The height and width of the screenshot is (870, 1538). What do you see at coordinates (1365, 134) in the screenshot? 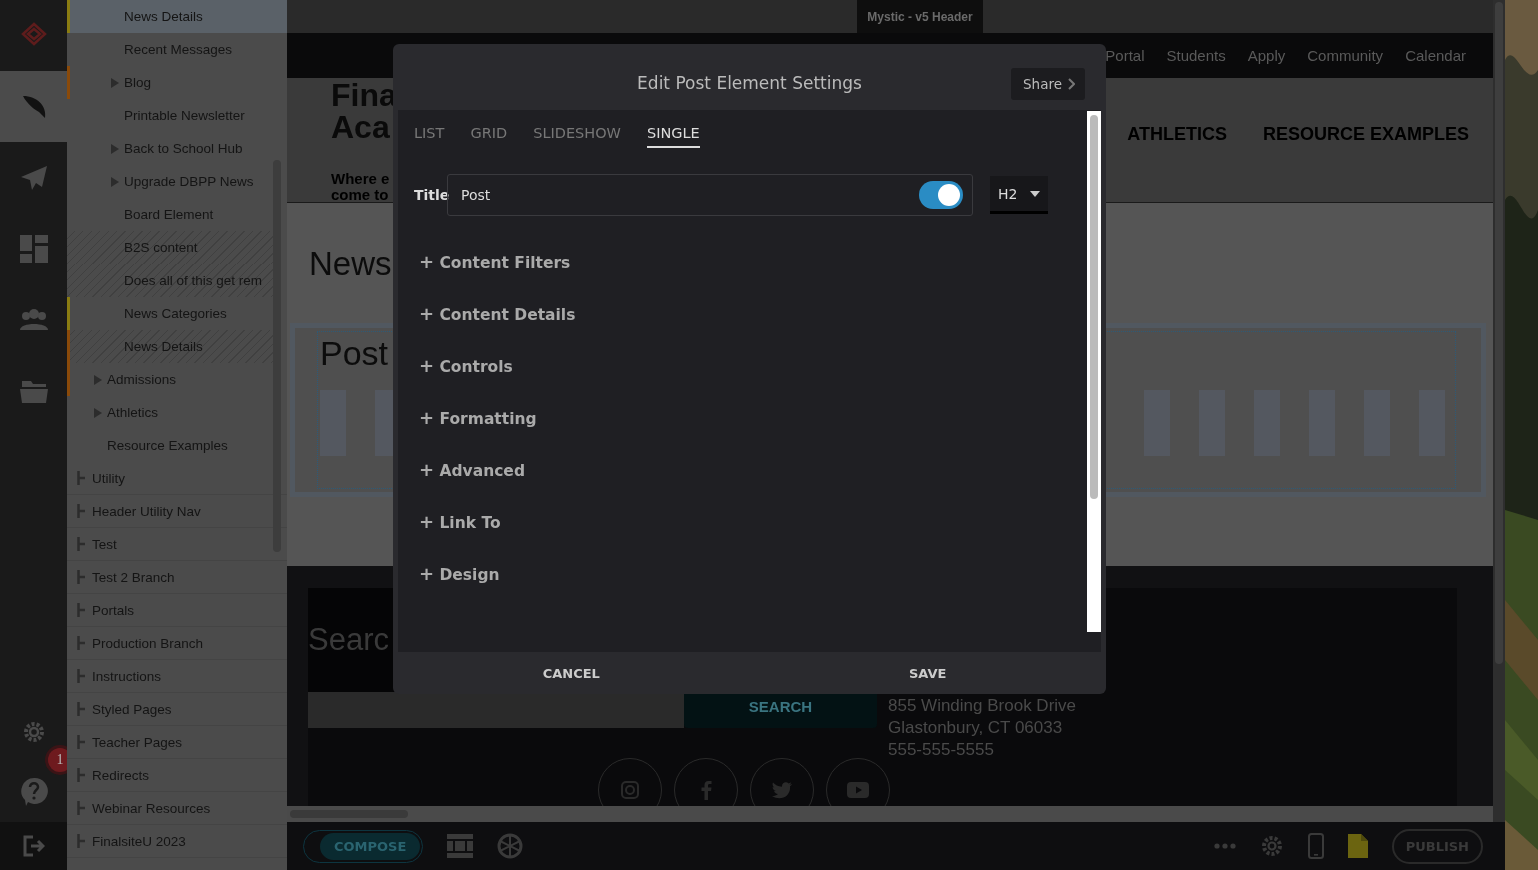
I see `nav-link: RESOURCE EXAMPLES` at bounding box center [1365, 134].